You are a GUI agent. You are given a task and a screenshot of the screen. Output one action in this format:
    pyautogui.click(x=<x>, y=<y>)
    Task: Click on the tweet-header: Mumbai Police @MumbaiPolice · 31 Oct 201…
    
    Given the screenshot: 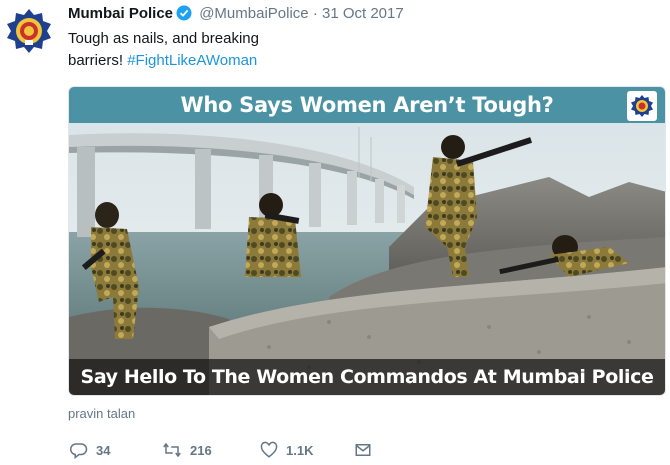 What is the action you would take?
    pyautogui.click(x=236, y=15)
    